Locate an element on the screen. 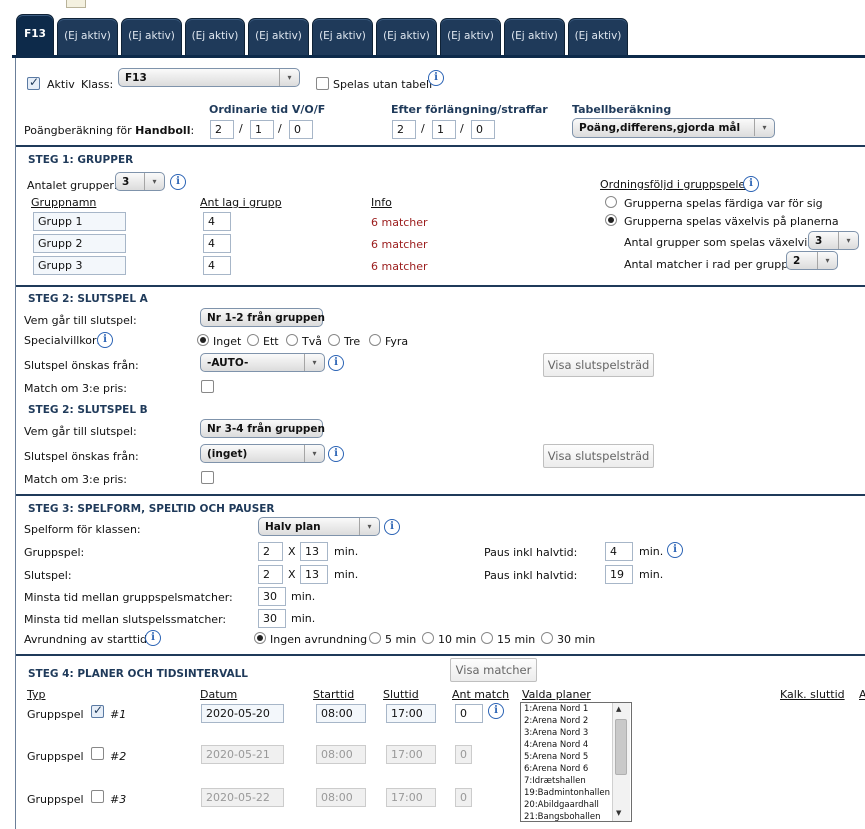  fran-value: -AUTO- is located at coordinates (228, 363).